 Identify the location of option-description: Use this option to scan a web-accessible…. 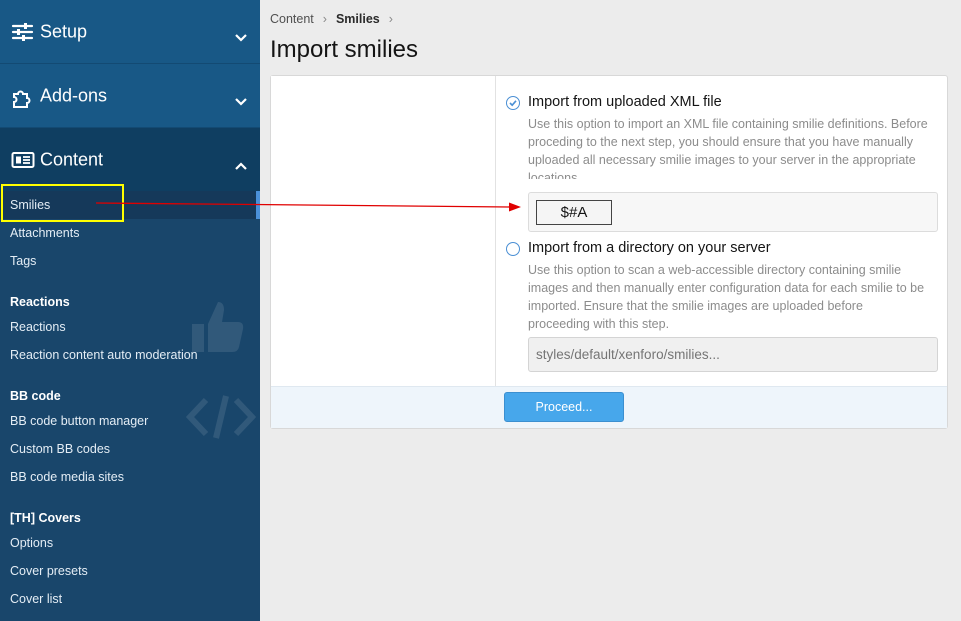
(726, 297).